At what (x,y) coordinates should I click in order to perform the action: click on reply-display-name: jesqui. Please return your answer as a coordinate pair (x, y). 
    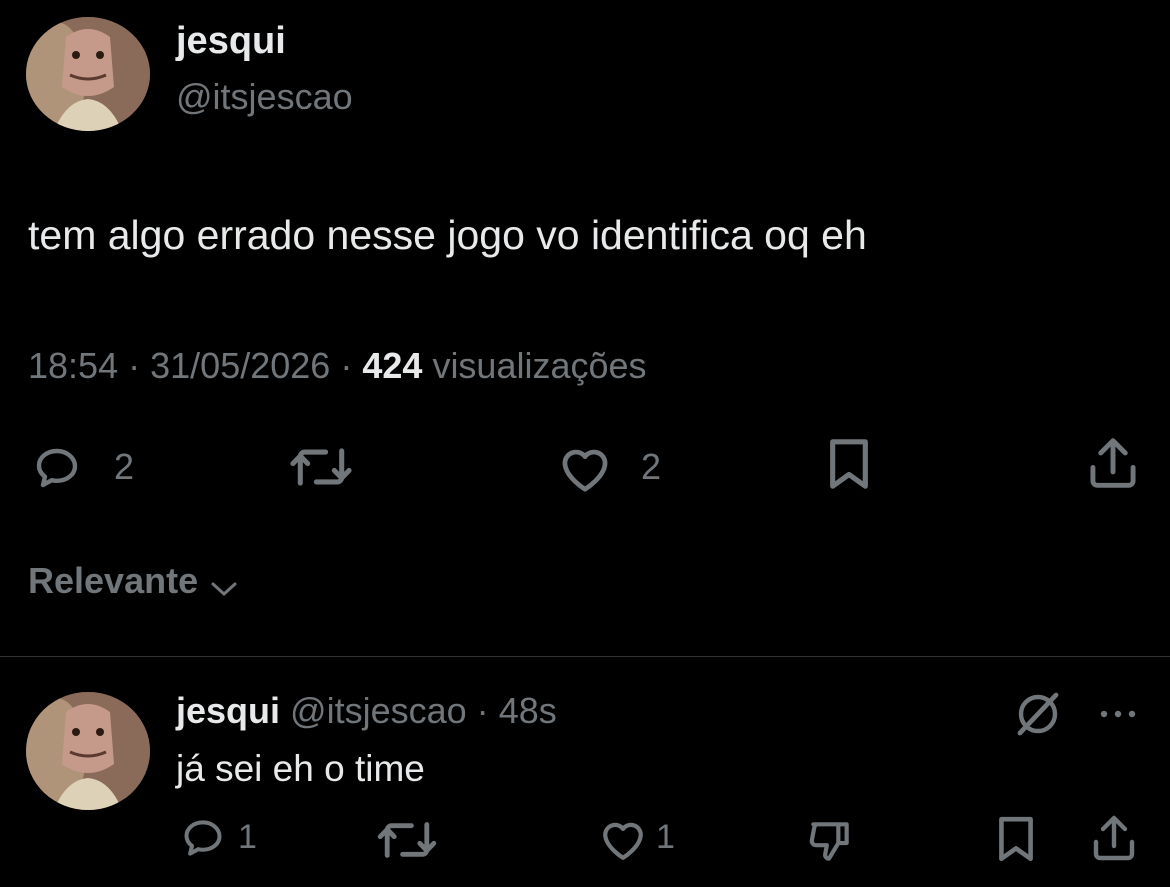
    Looking at the image, I should click on (228, 710).